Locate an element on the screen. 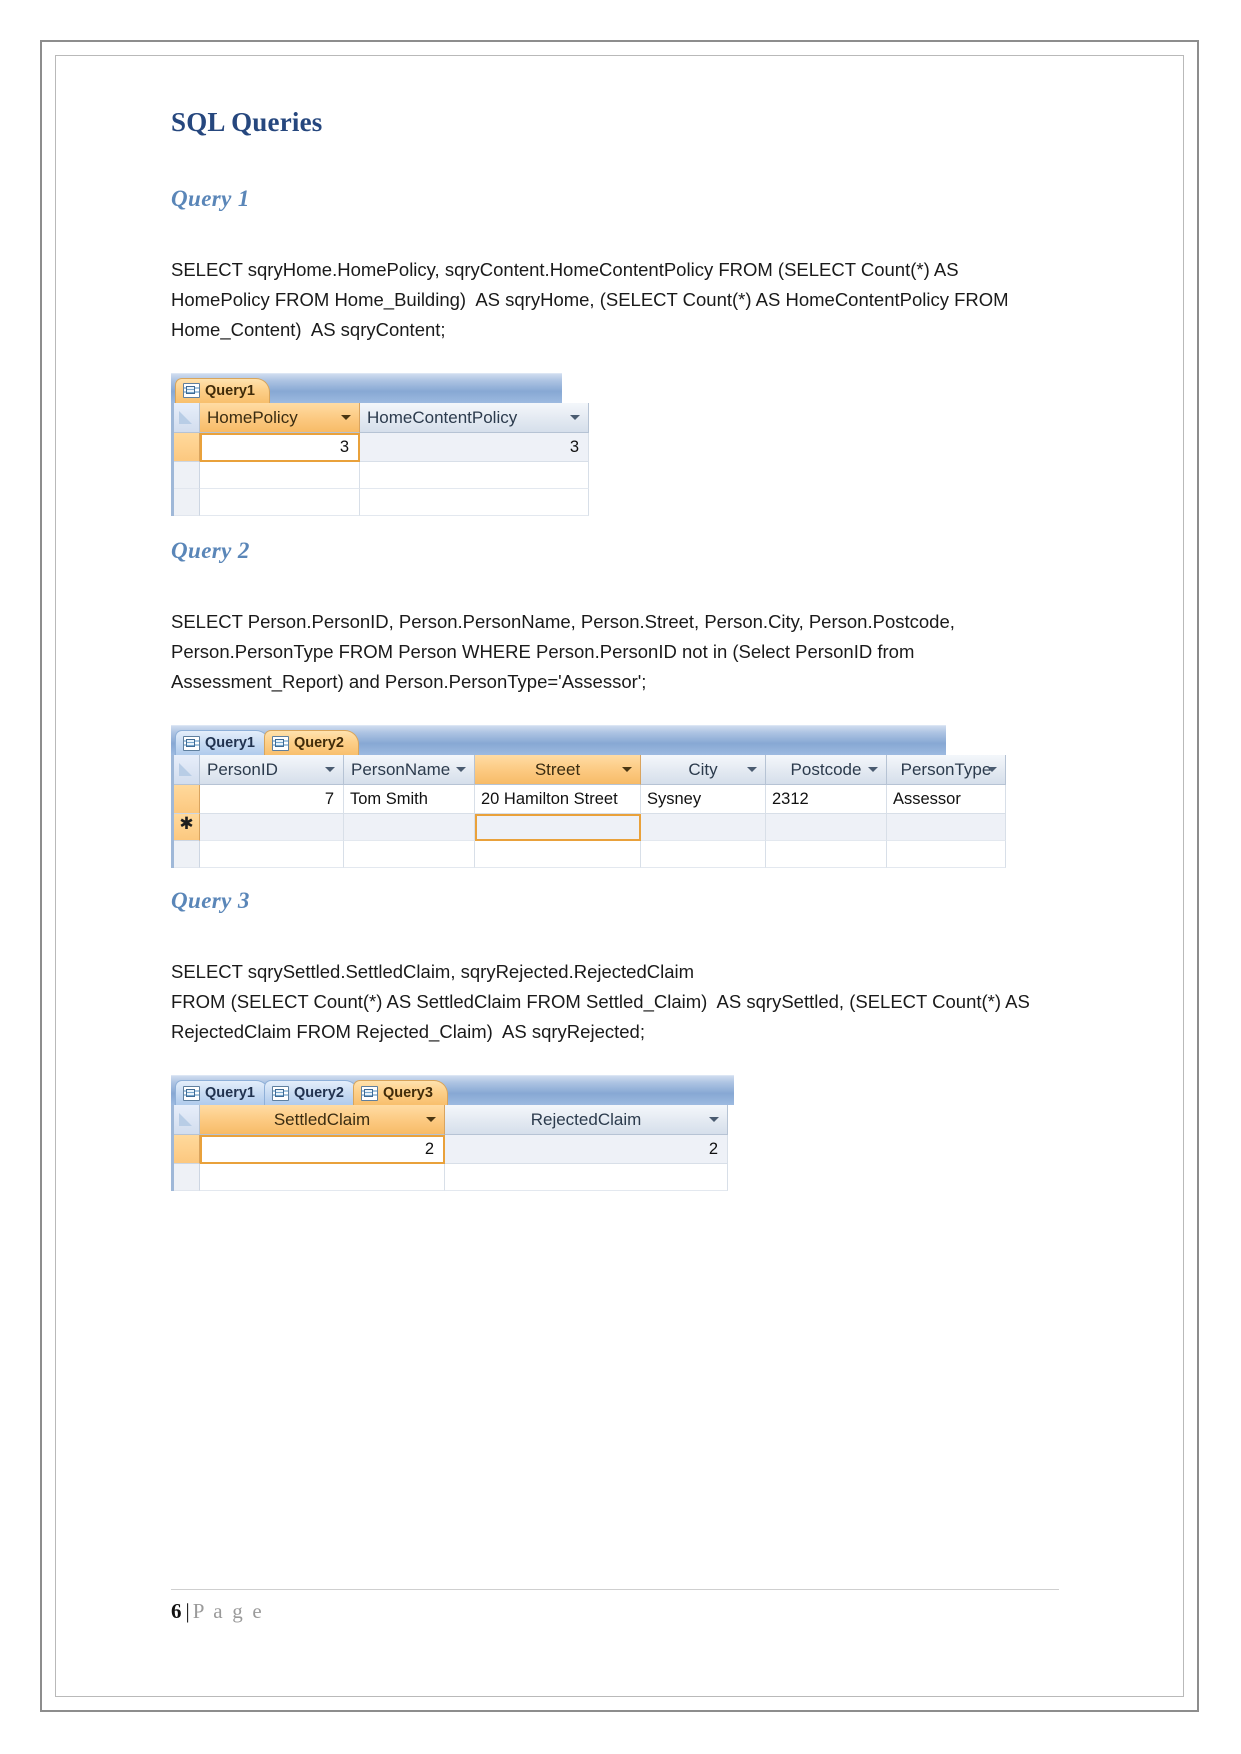 The image size is (1241, 1754). query-1-column-homepolicy: HomePolicy is located at coordinates (280, 417).